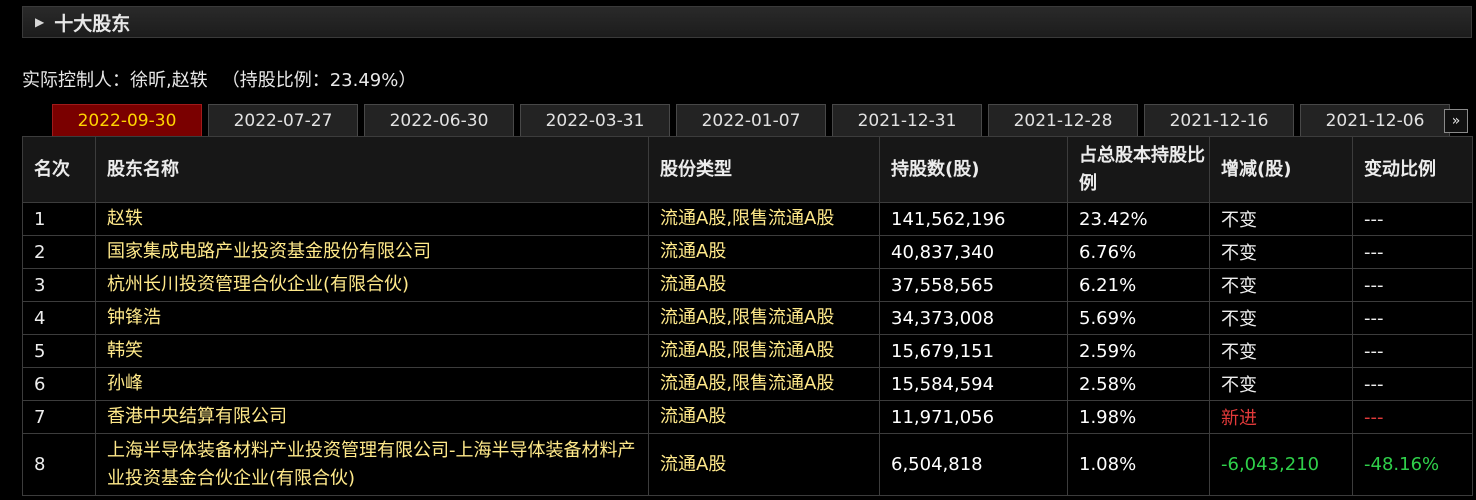 The width and height of the screenshot is (1476, 500). I want to click on cell-shares: 15,584,594, so click(973, 384).